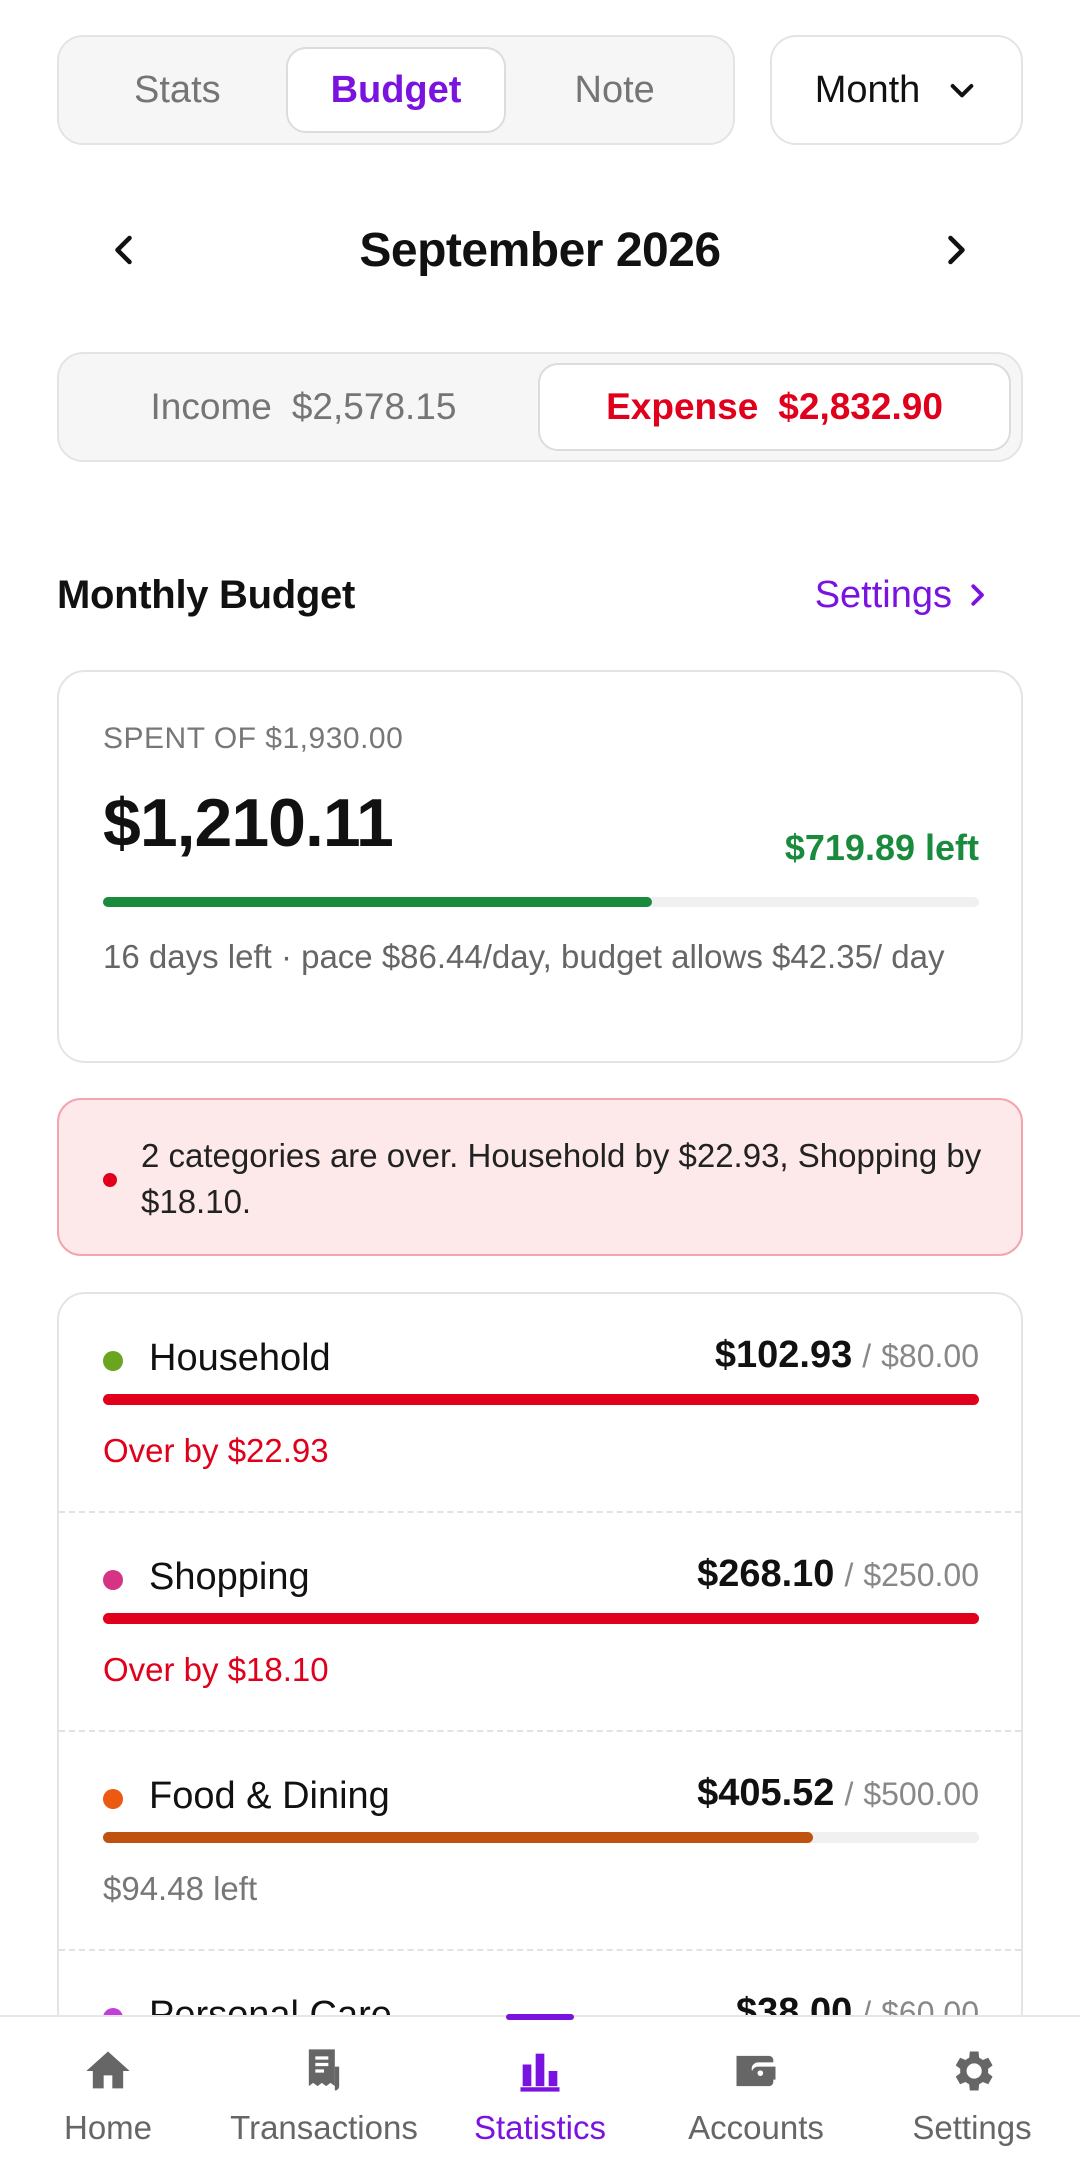 The image size is (1080, 2160). I want to click on income-toggle: Income $2,578.15, so click(303, 407).